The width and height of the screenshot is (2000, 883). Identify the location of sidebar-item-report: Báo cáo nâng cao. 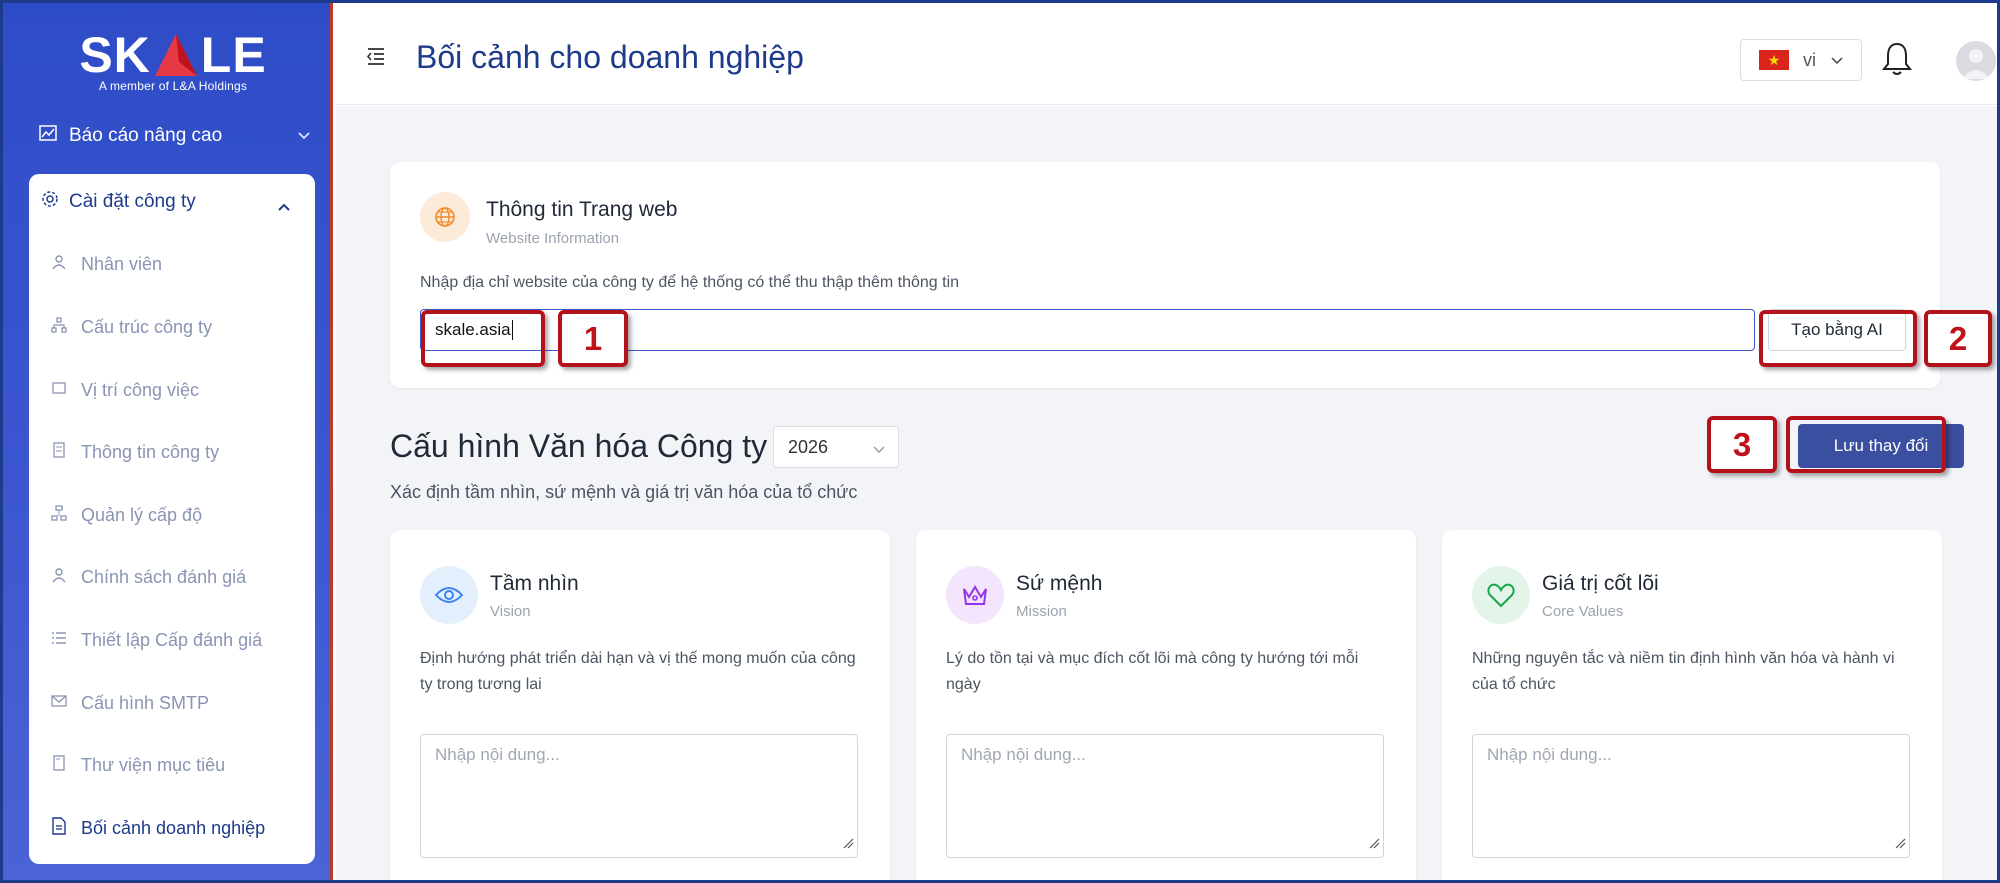
(174, 136).